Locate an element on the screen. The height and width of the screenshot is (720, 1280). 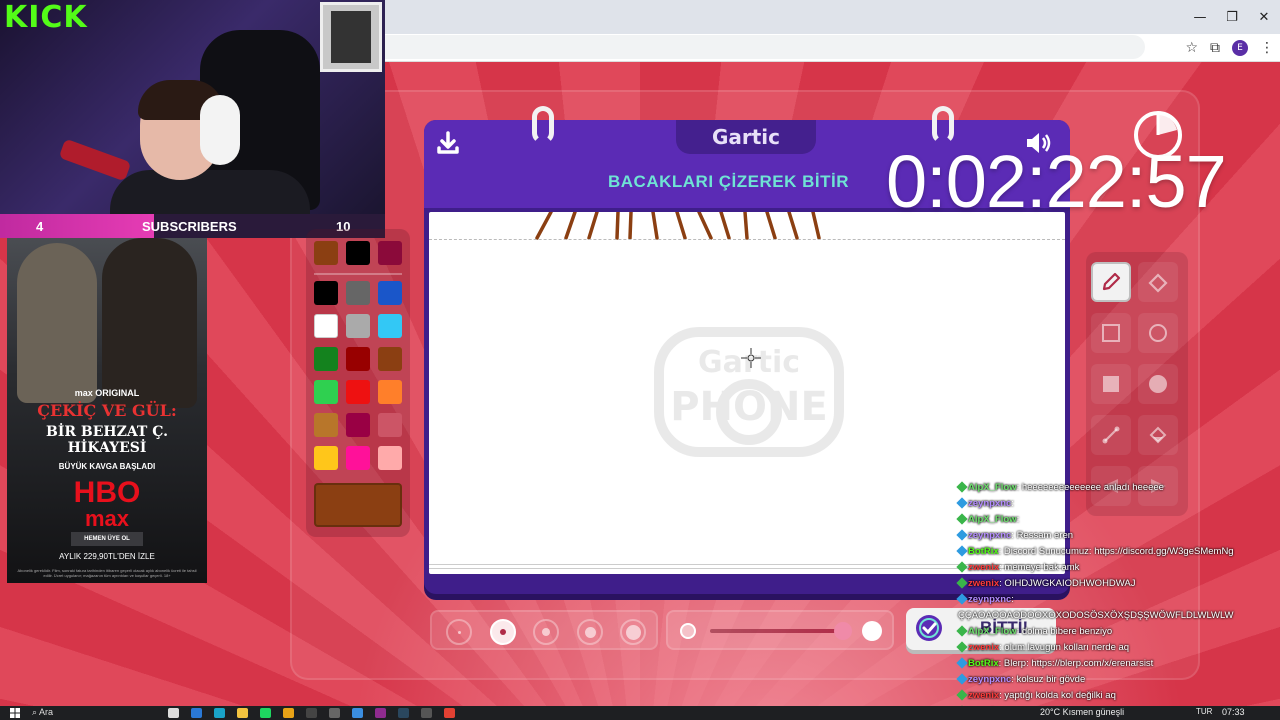
profile-avatar: E is located at coordinates (1240, 48).